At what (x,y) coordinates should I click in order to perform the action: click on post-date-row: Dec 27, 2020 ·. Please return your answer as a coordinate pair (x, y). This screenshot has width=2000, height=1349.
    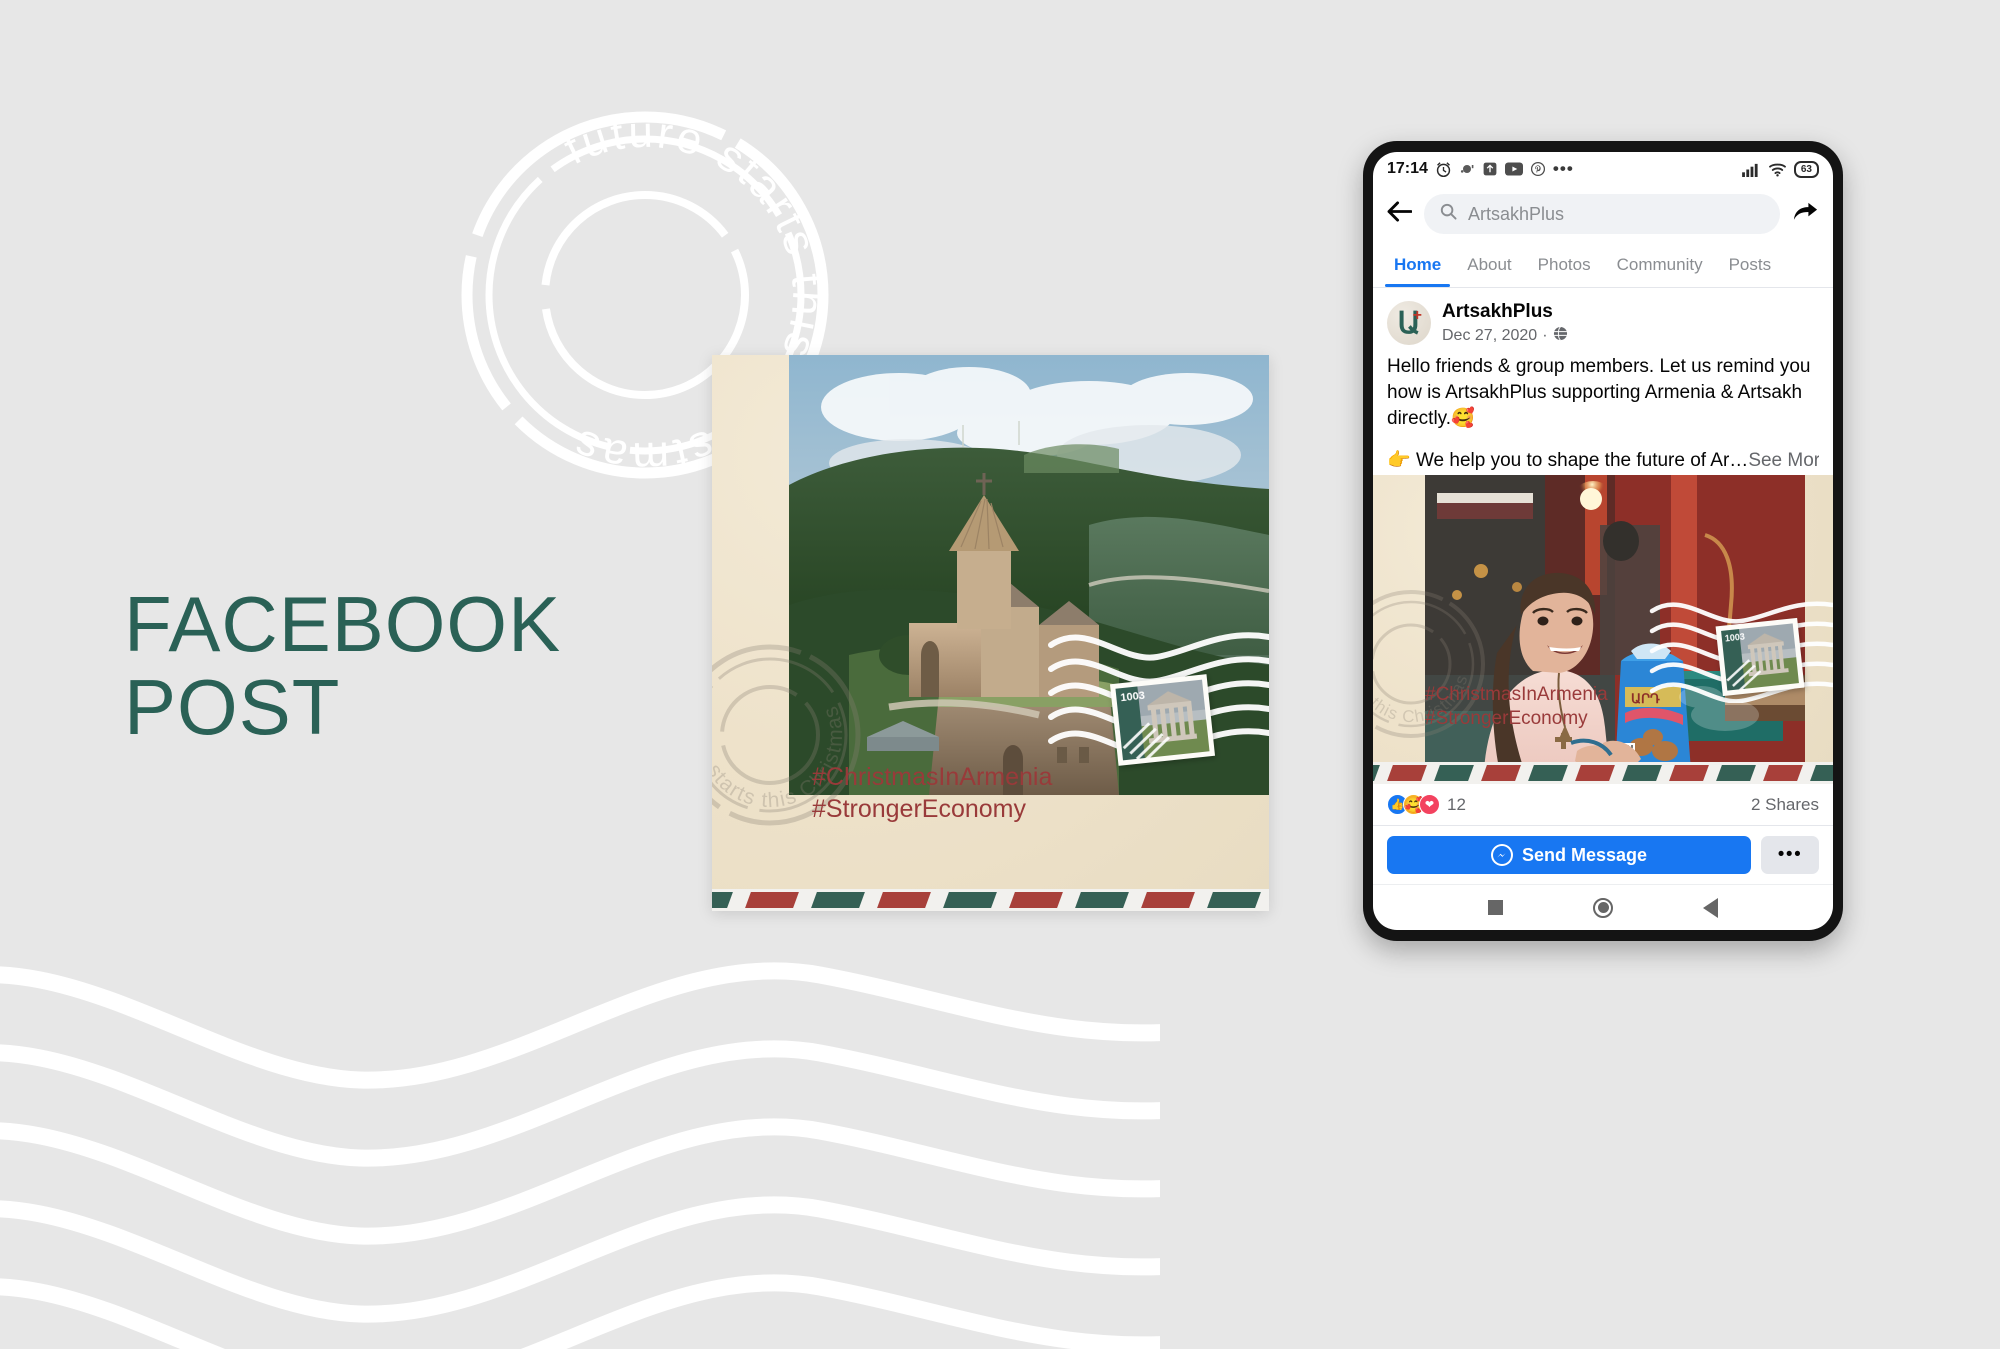
    Looking at the image, I should click on (1611, 336).